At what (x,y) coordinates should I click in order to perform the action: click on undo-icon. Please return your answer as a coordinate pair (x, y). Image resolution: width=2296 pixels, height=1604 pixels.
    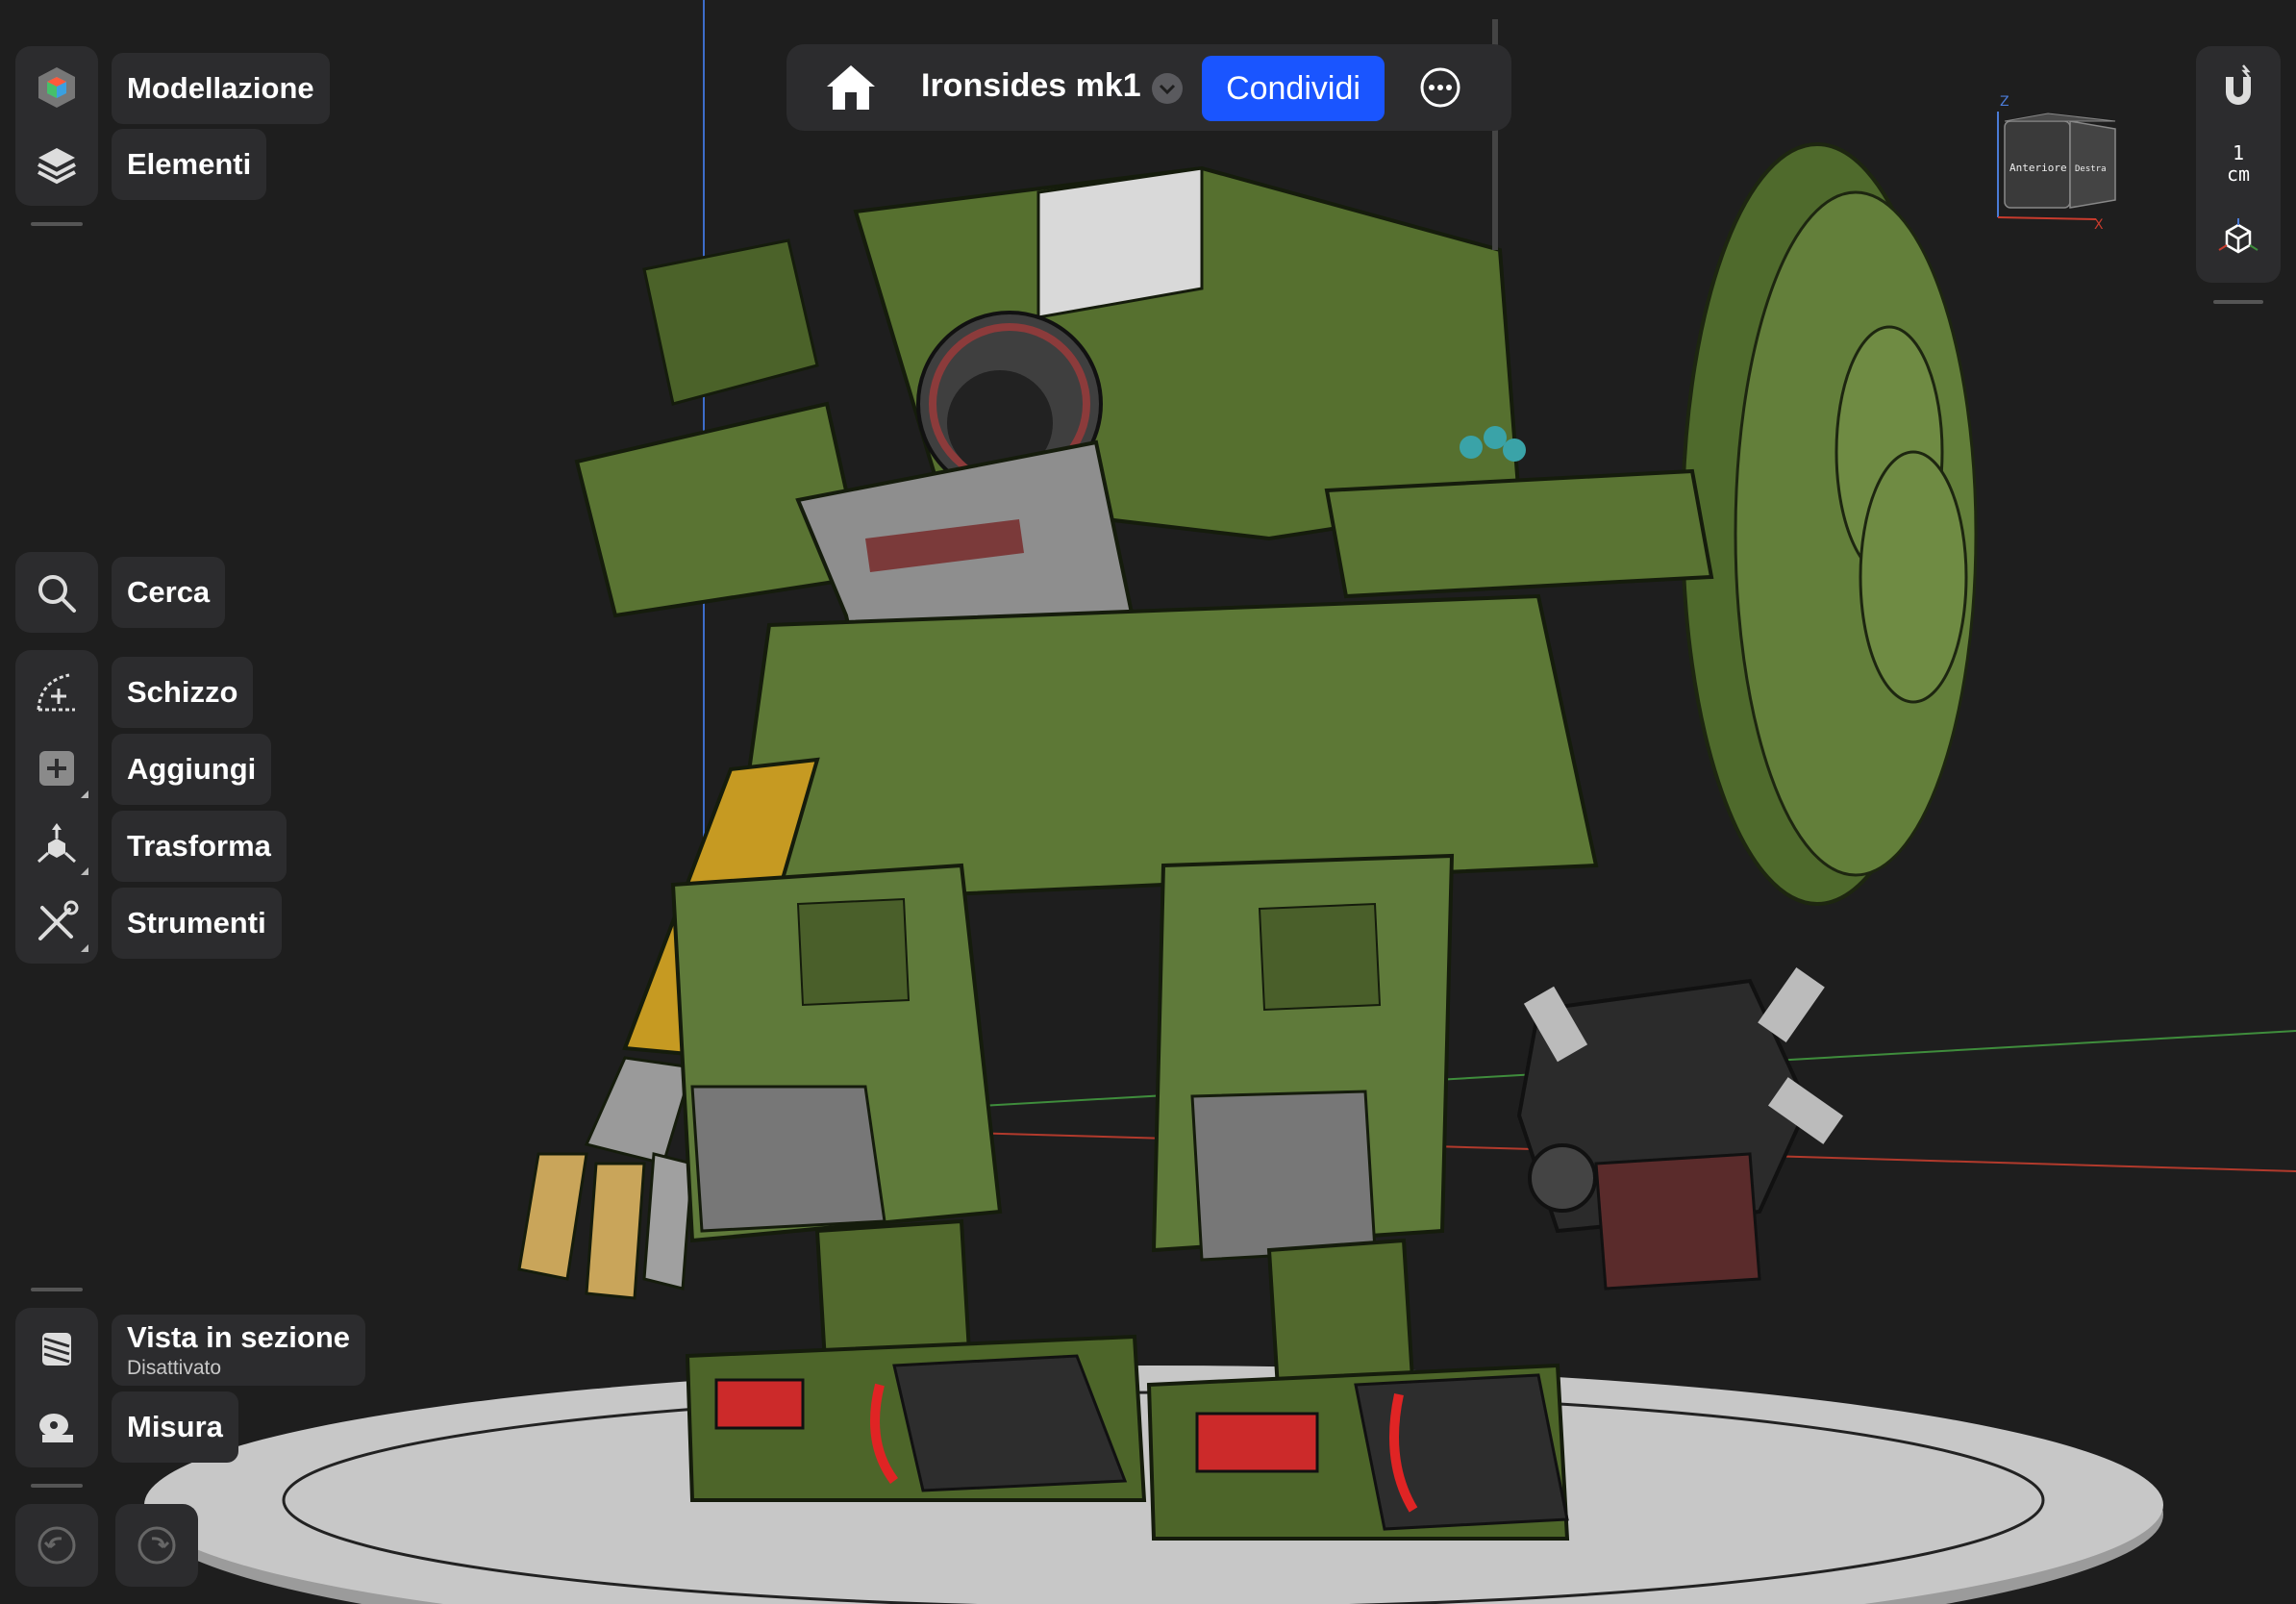
    Looking at the image, I should click on (56, 1545).